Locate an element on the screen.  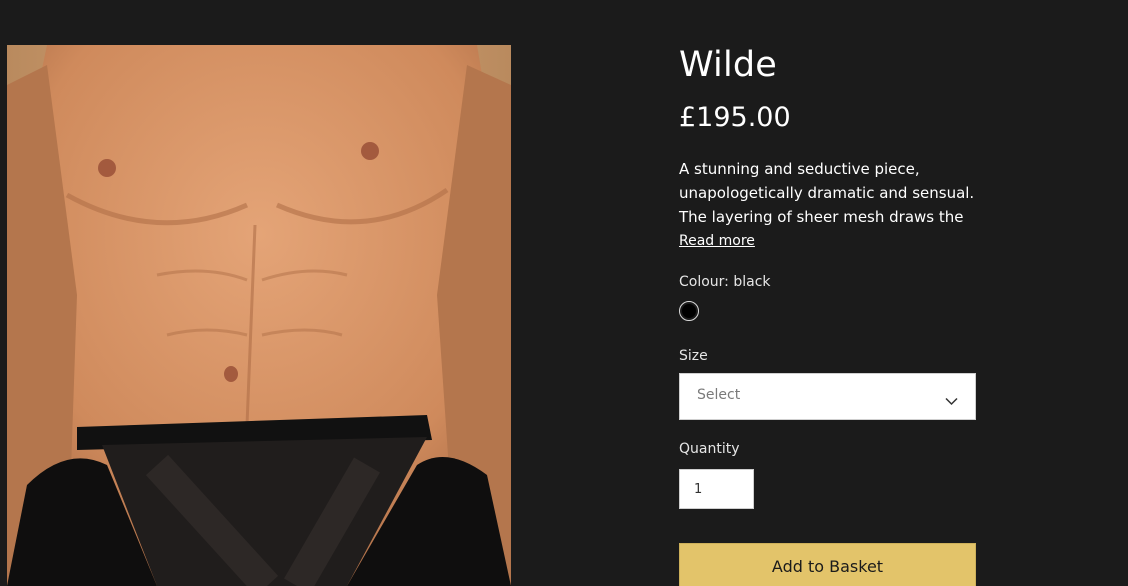
colour-swatch-black is located at coordinates (689, 311).